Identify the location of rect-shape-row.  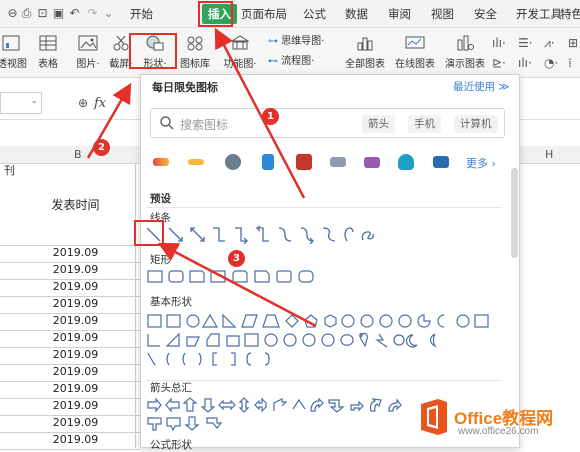
(237, 277).